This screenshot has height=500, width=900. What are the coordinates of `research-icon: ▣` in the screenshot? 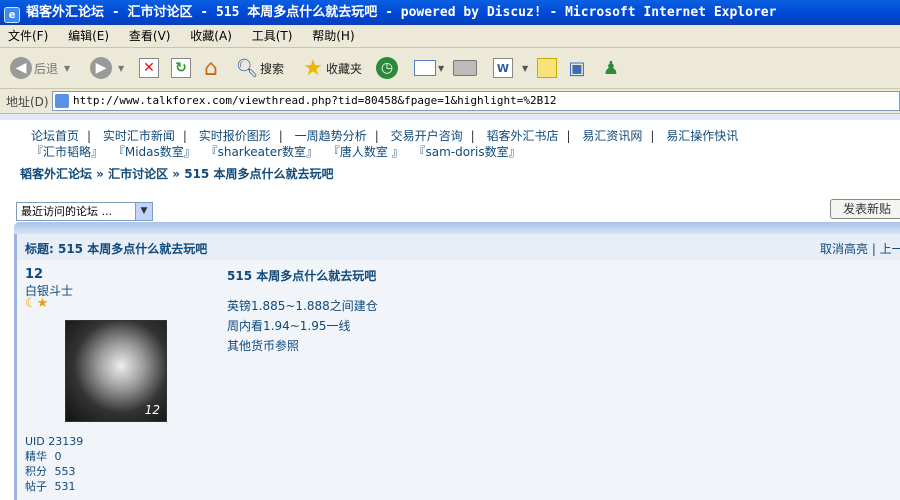 It's located at (577, 68).